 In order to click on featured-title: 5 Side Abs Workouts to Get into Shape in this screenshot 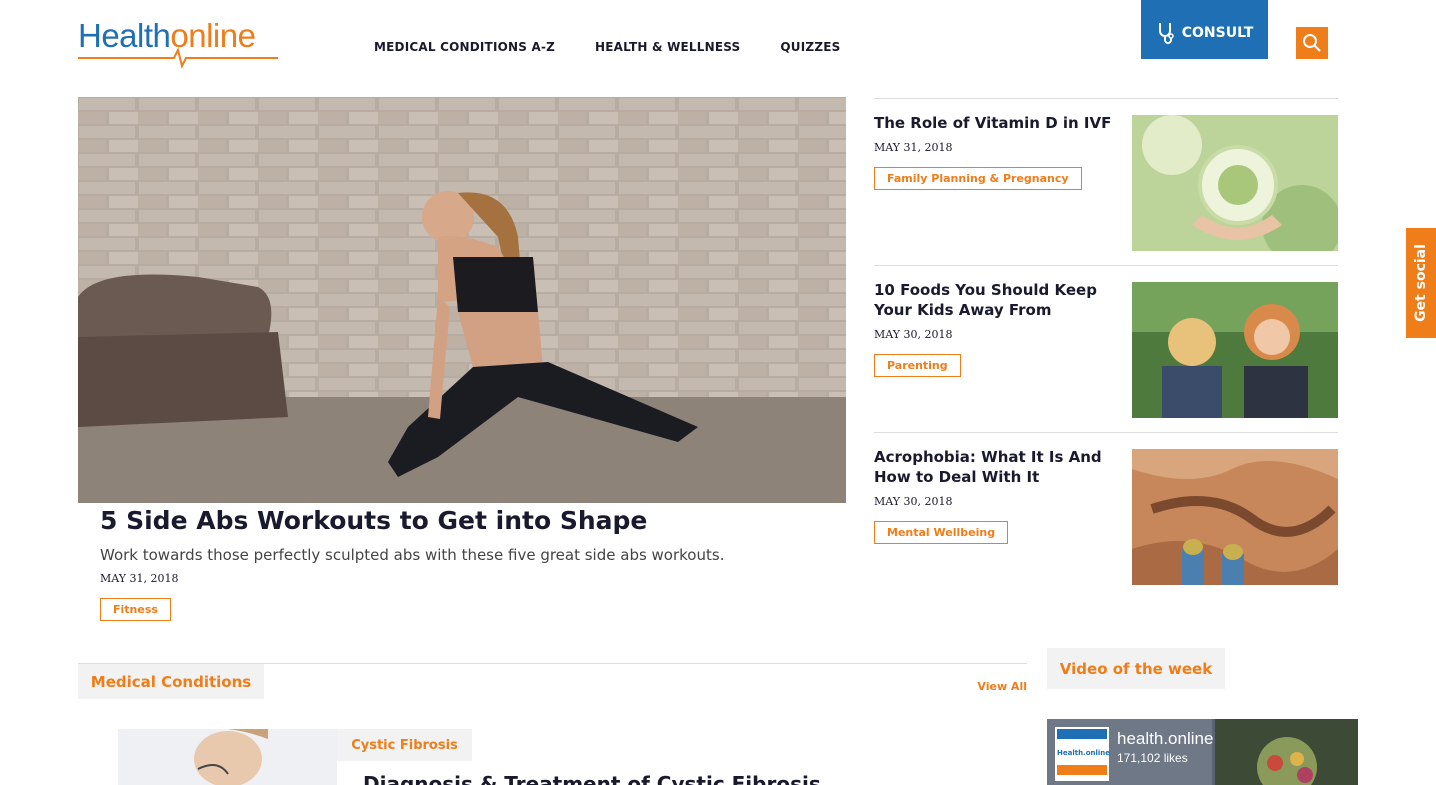, I will do `click(373, 520)`.